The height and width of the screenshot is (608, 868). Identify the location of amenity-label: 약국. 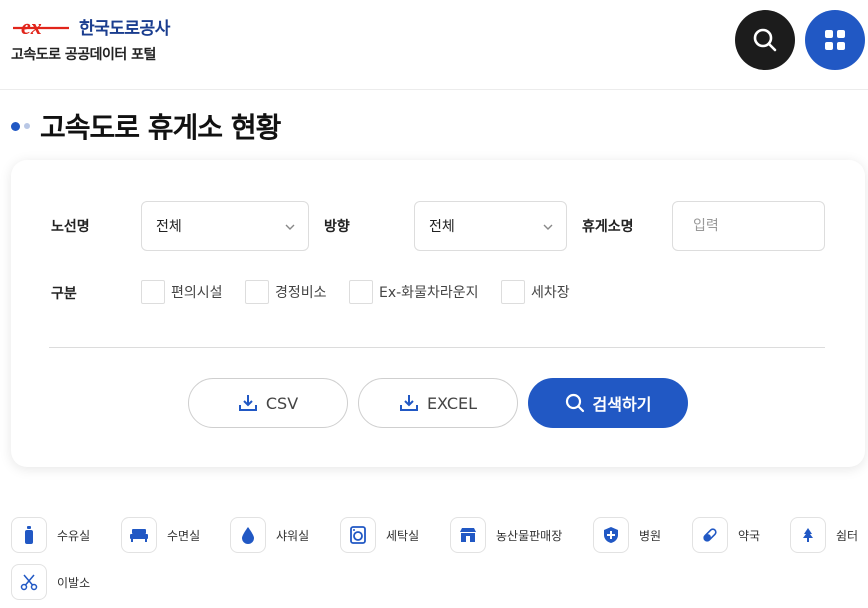
(749, 535).